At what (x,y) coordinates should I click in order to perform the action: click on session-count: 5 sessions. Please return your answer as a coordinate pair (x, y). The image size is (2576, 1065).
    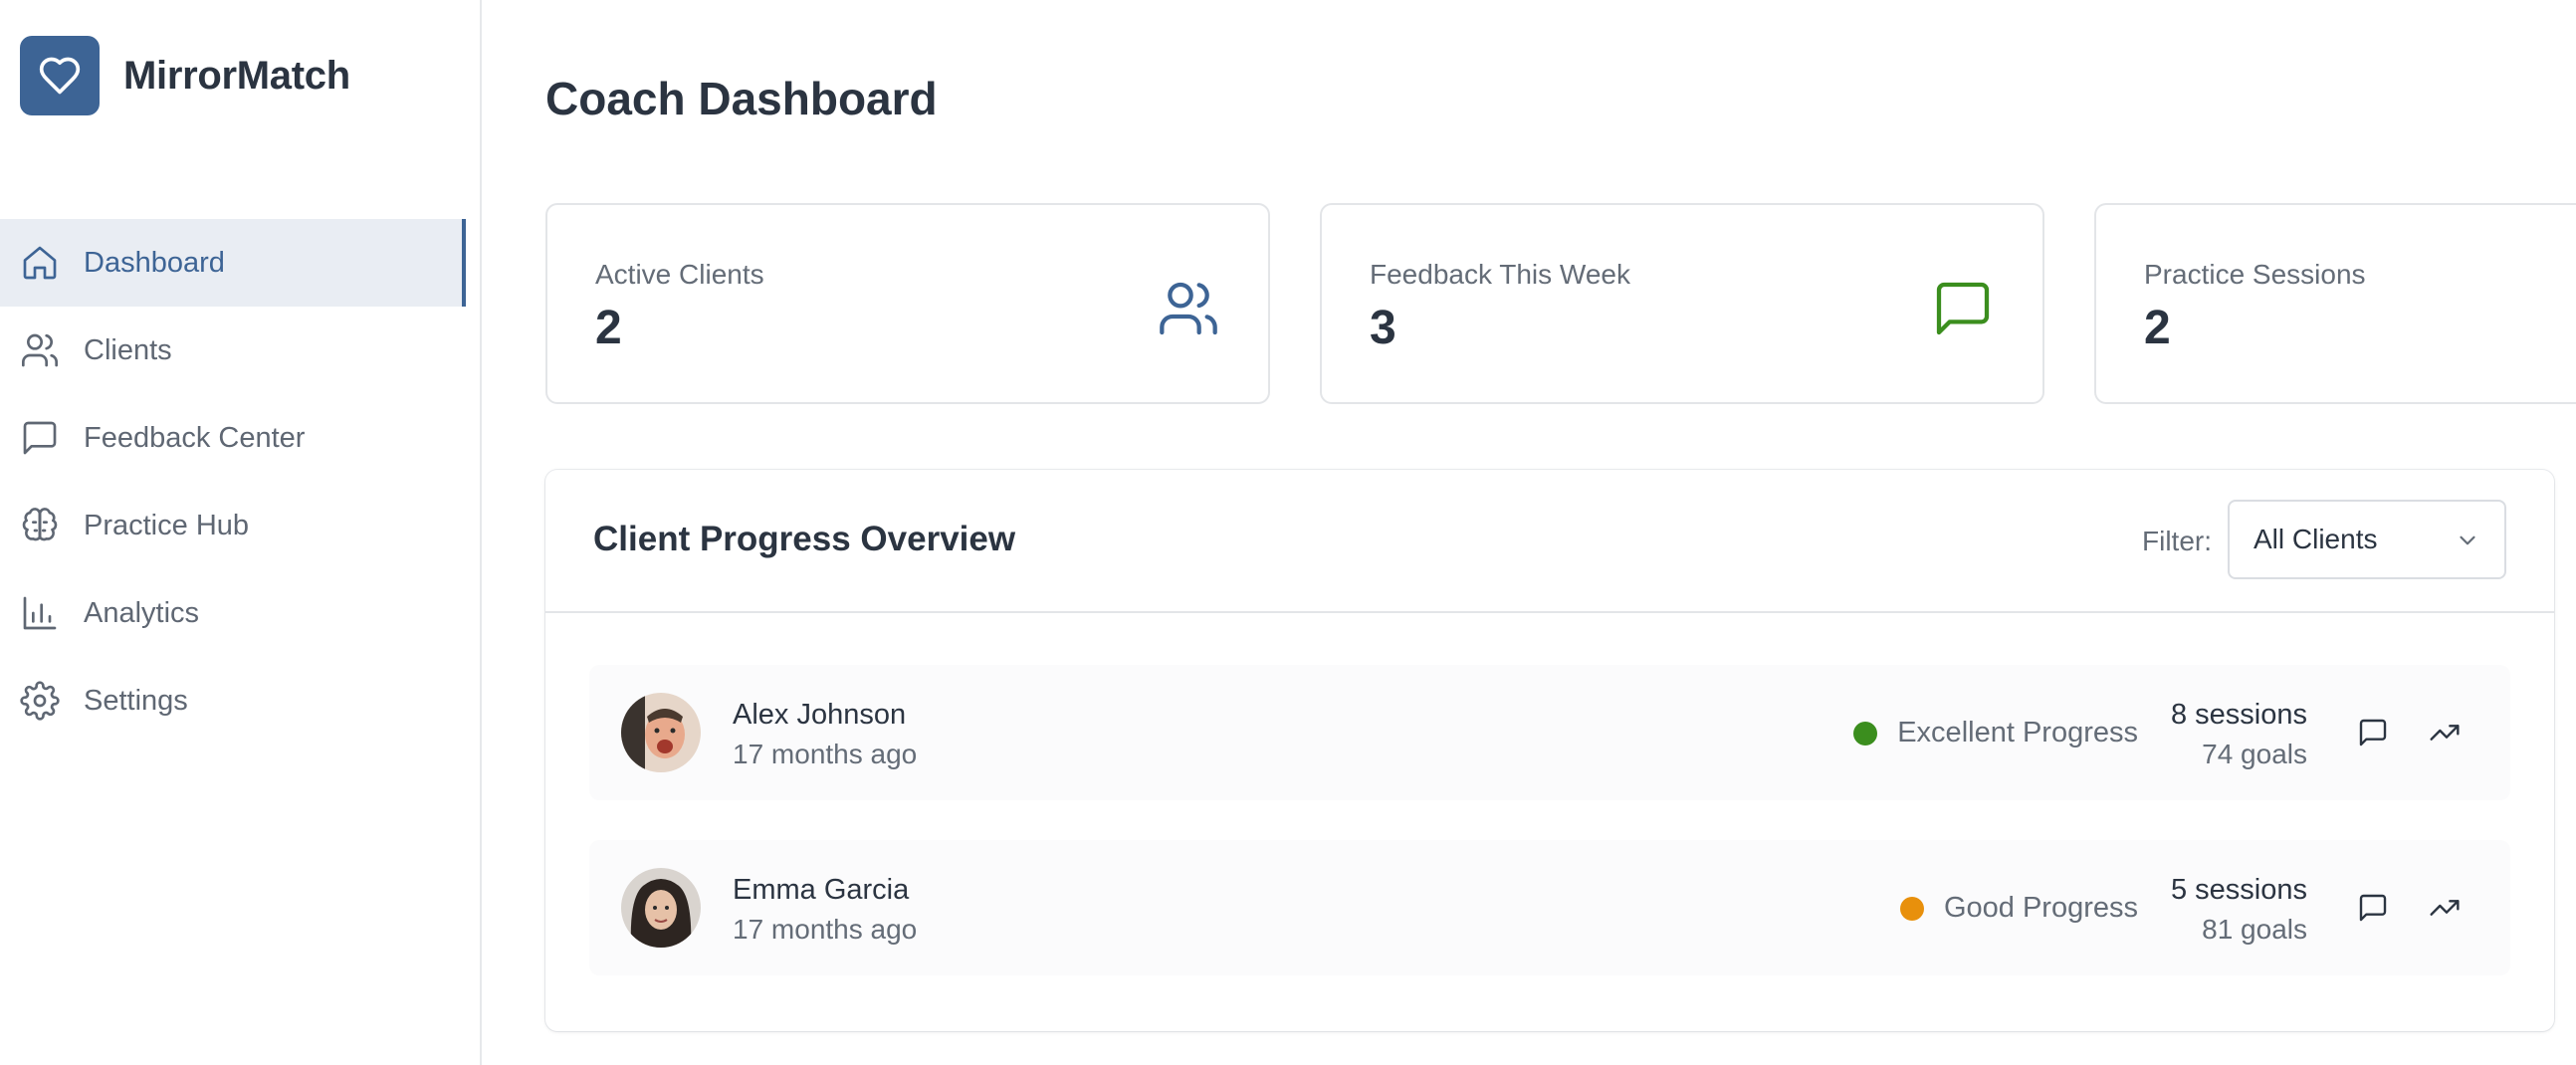
    Looking at the image, I should click on (2238, 890).